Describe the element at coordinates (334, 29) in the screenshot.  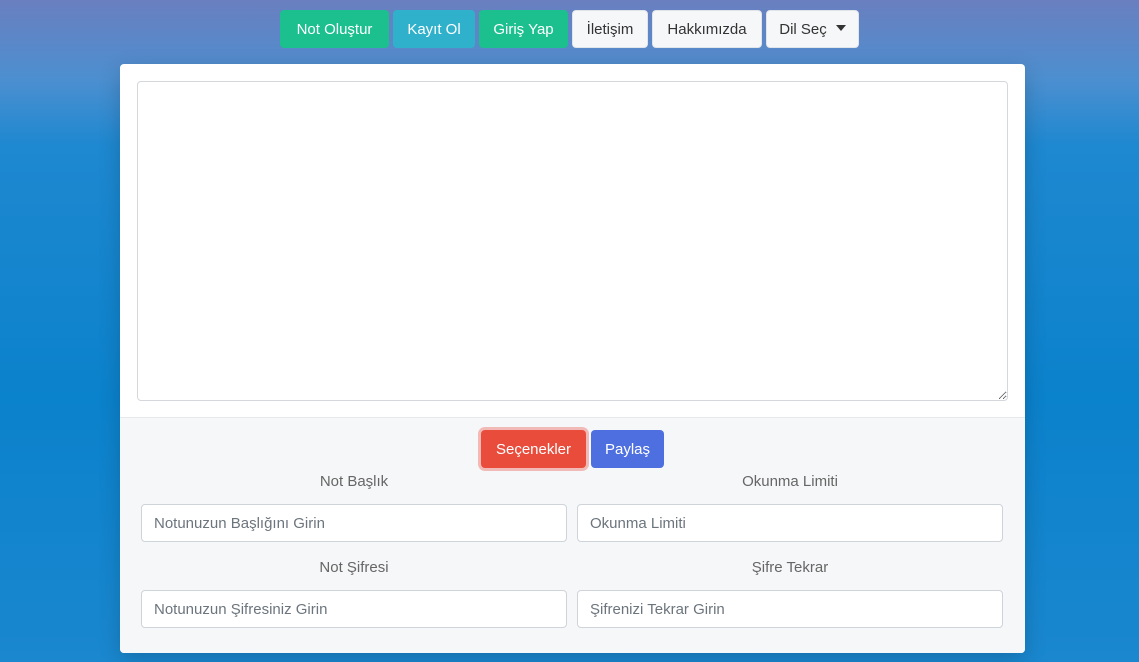
I see `create-note-button: Not Oluştur` at that location.